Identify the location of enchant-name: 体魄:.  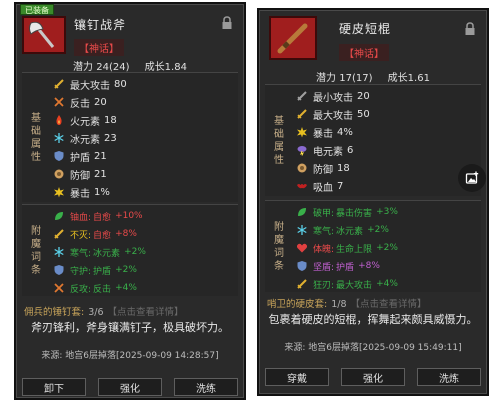
(324, 249).